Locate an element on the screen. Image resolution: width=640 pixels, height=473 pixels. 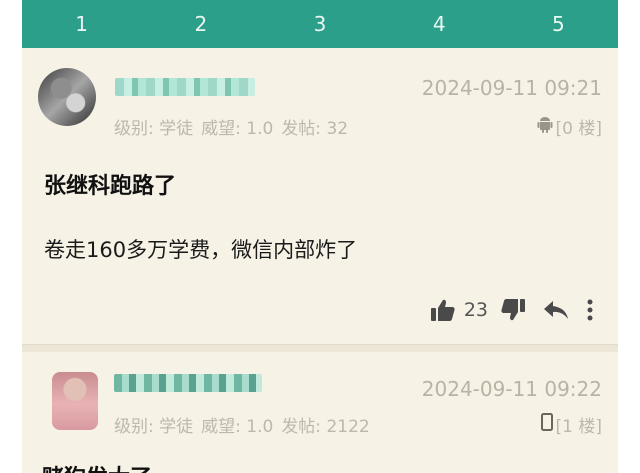
page-tab-bar: 1 2 3 4 5 is located at coordinates (320, 24).